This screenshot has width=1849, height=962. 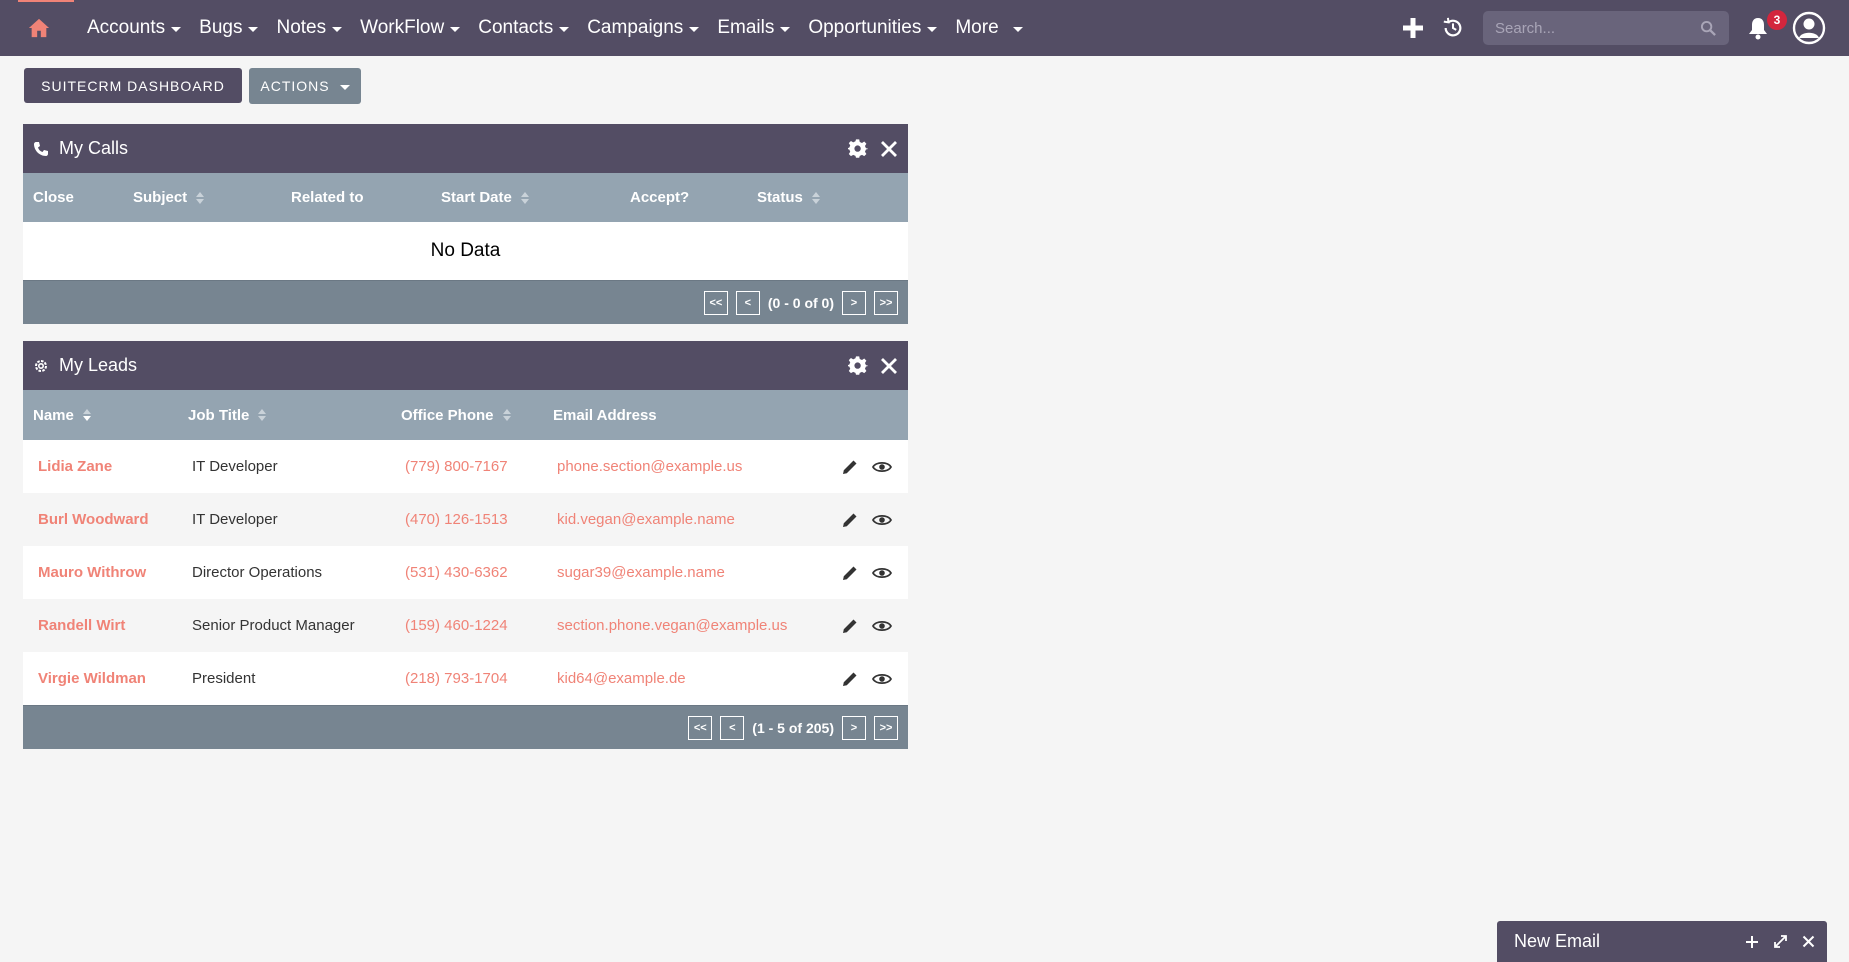 I want to click on actions-dropdown-button: ACTIONS, so click(x=305, y=86).